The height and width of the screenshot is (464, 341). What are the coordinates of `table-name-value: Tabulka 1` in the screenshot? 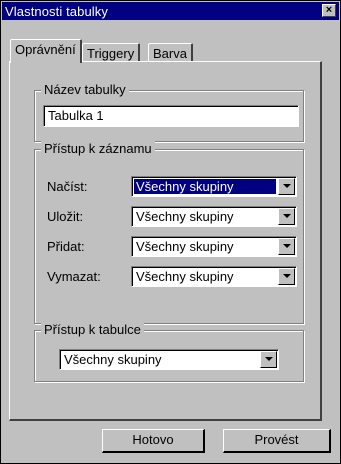 It's located at (76, 115).